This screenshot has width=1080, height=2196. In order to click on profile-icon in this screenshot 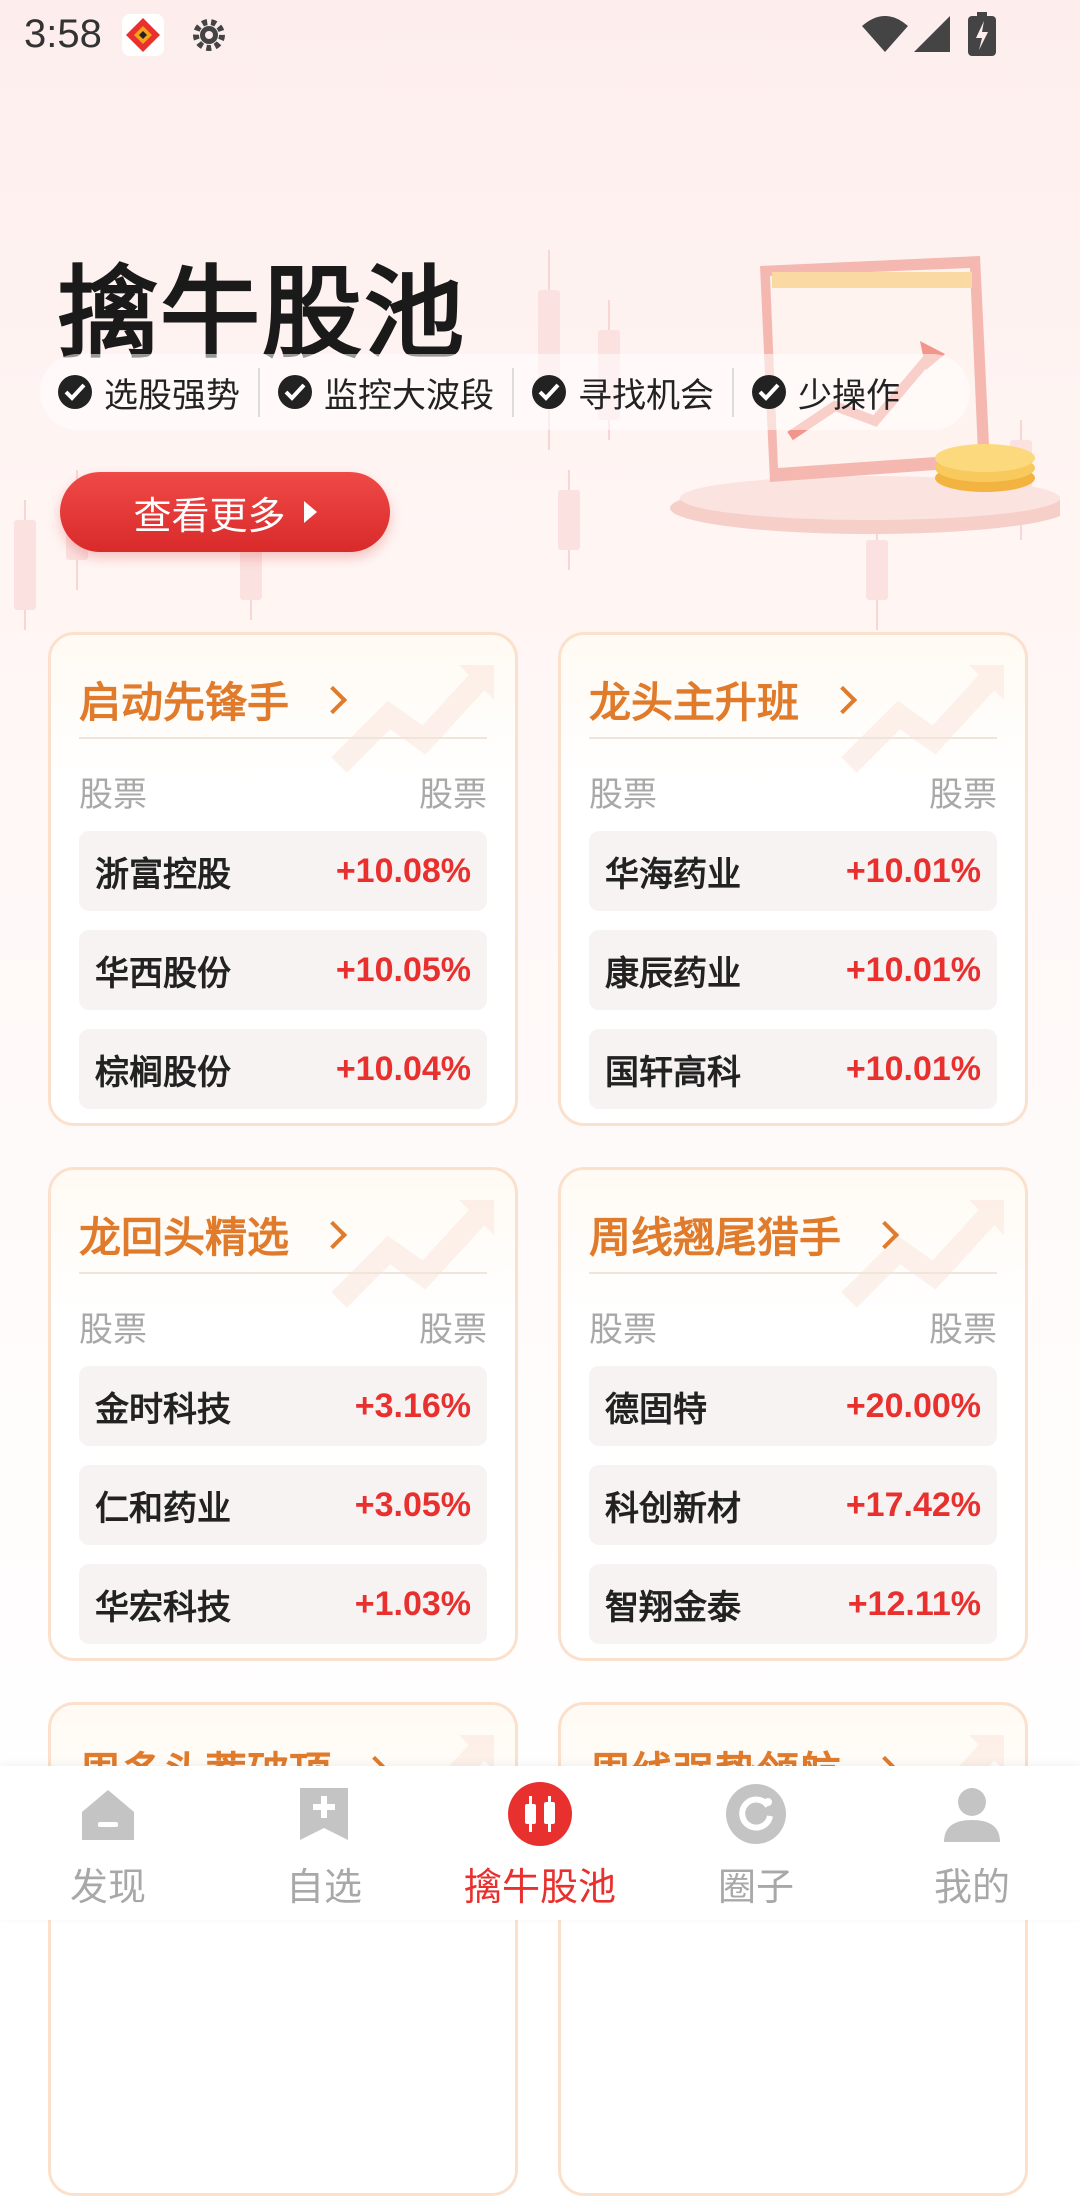, I will do `click(972, 1815)`.